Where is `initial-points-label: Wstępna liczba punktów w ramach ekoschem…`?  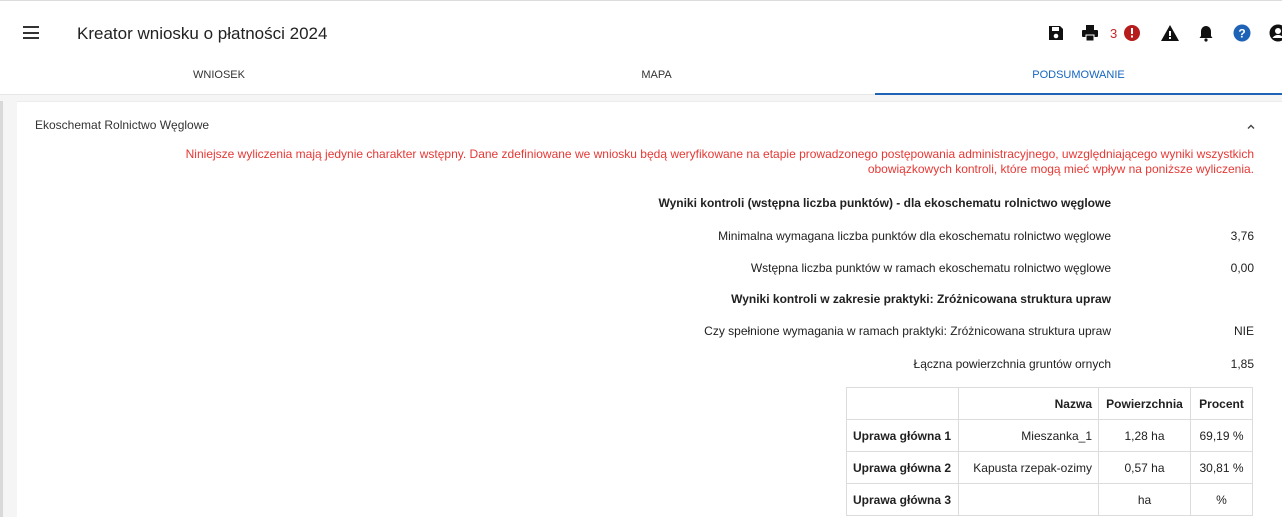 initial-points-label: Wstępna liczba punktów w ramach ekoschem… is located at coordinates (930, 268).